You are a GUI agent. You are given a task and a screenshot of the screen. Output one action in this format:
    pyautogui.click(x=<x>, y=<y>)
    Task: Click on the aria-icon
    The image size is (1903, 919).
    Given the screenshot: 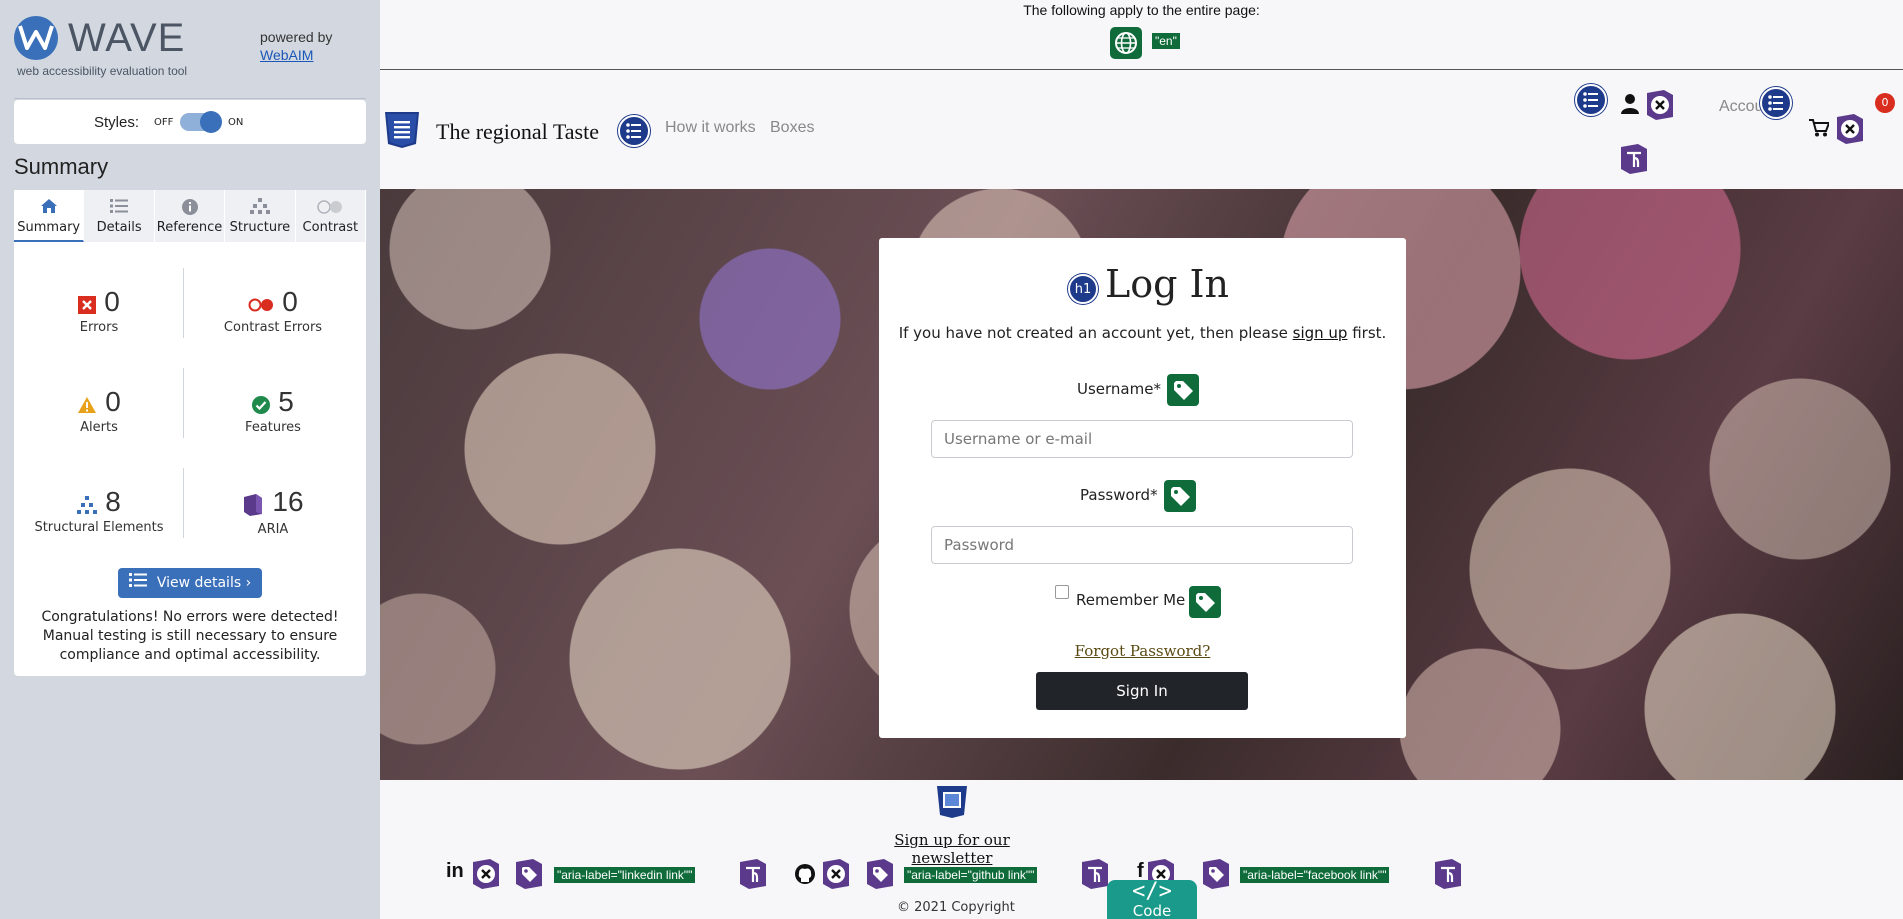 What is the action you would take?
    pyautogui.click(x=253, y=506)
    